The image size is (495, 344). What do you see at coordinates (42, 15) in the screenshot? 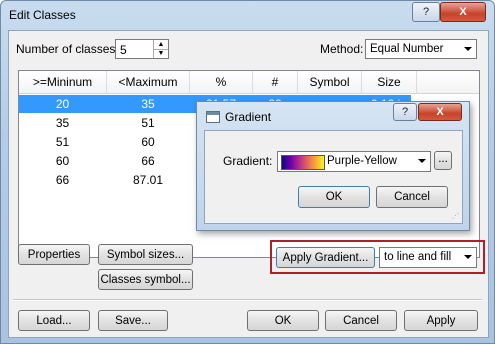
I see `window-title: Edit Classes` at bounding box center [42, 15].